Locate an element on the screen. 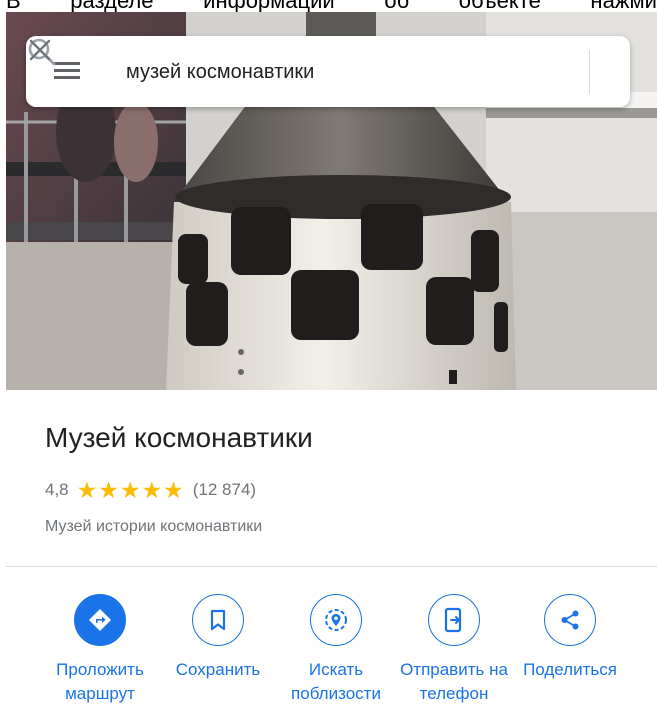 The image size is (657, 722). directions-button: Проложить маршрут is located at coordinates (100, 650).